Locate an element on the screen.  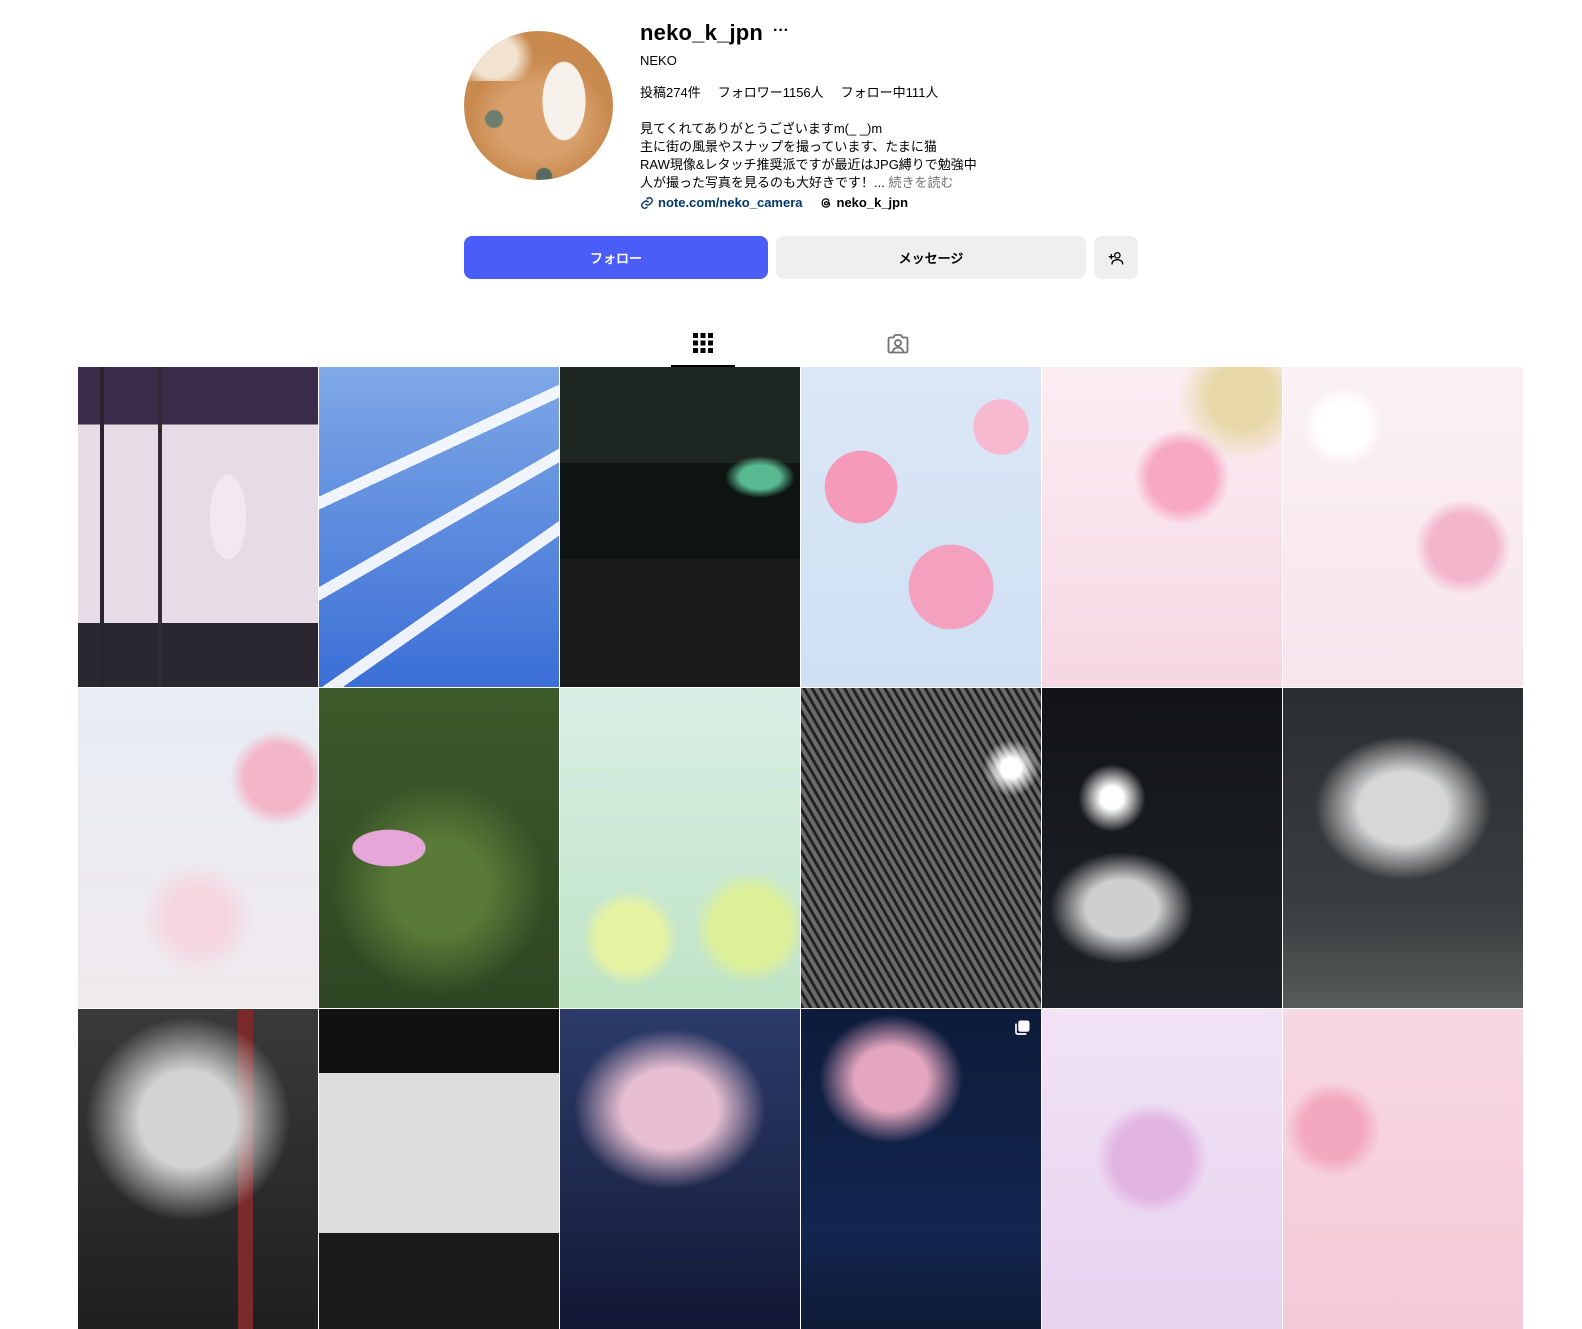
tab-tagged is located at coordinates (898, 343).